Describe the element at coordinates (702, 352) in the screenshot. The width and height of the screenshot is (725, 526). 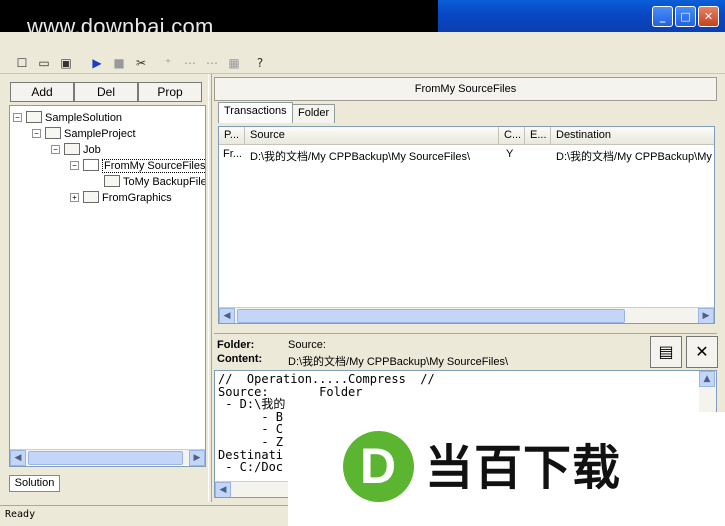
I see `clear-icon: ✕` at that location.